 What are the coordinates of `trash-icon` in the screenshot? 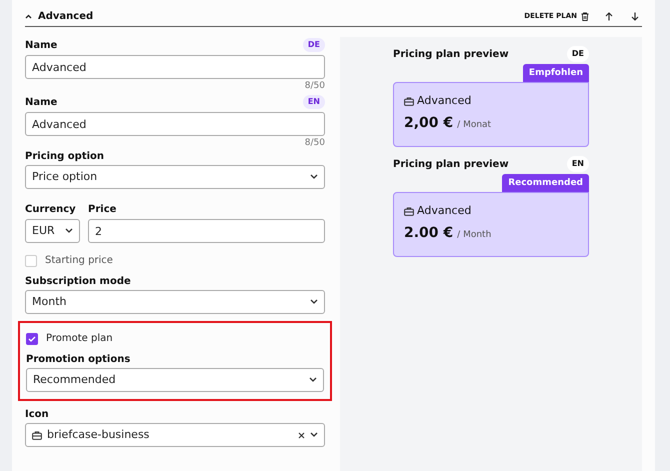 It's located at (585, 16).